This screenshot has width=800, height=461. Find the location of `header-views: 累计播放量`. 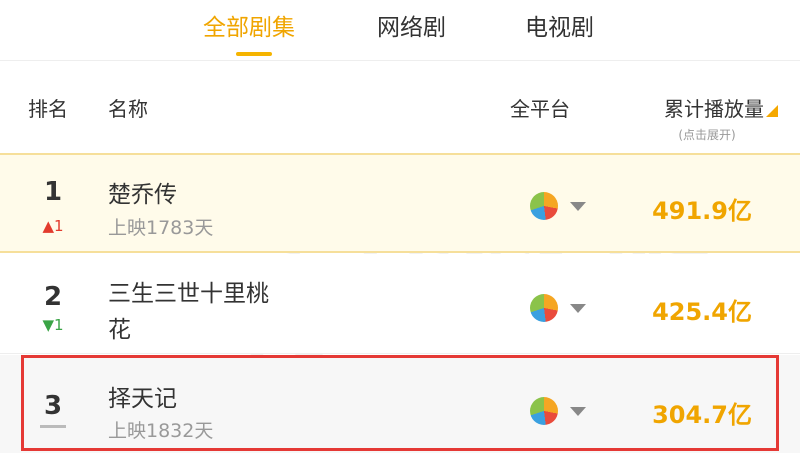

header-views: 累计播放量 is located at coordinates (714, 109).